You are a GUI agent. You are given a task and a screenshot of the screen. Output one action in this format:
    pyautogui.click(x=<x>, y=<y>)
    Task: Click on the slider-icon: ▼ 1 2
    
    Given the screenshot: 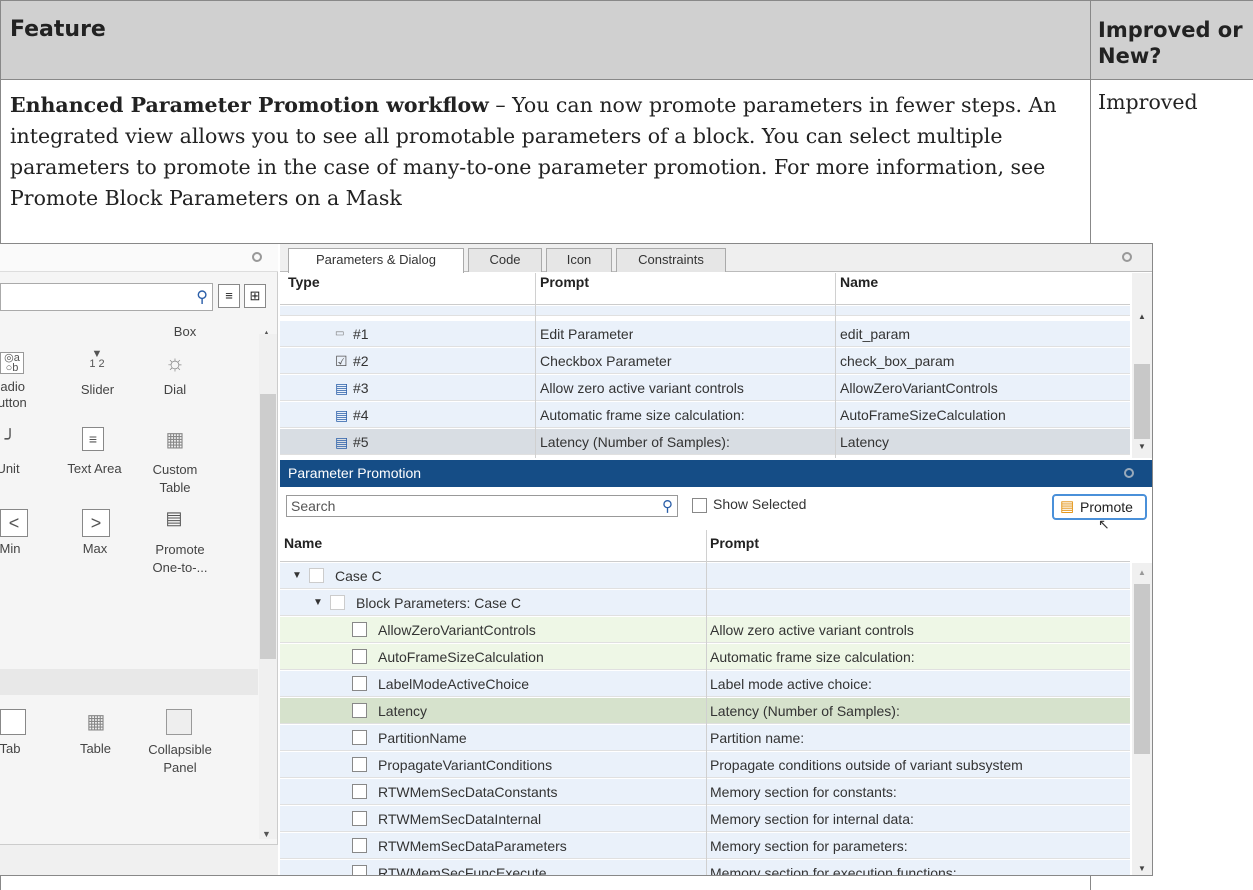 What is the action you would take?
    pyautogui.click(x=97, y=359)
    